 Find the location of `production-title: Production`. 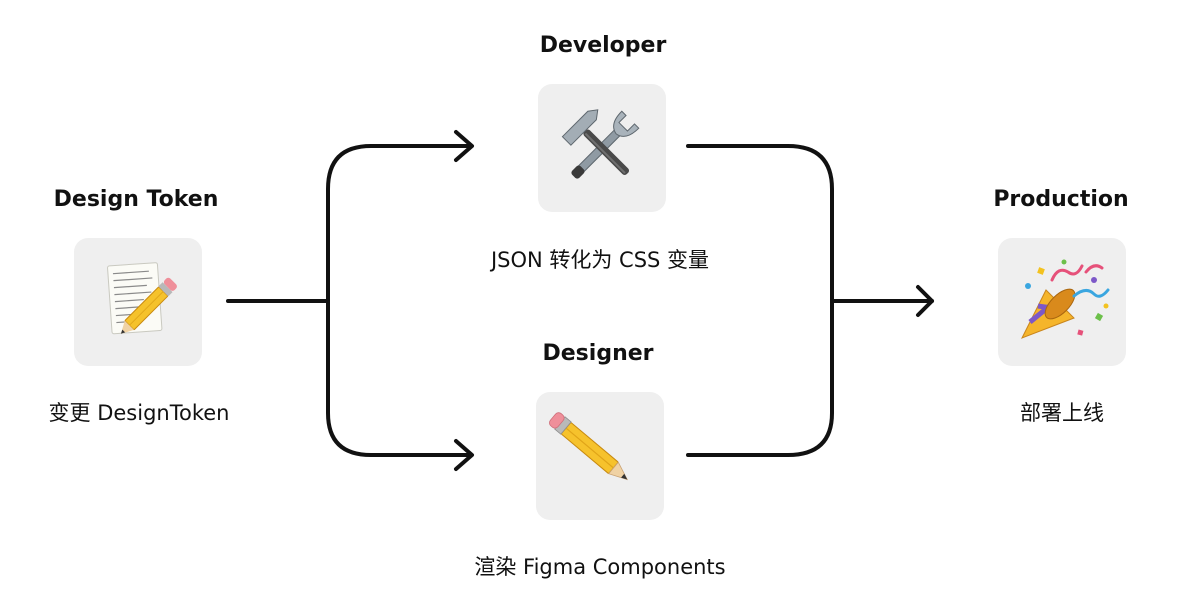

production-title: Production is located at coordinates (1061, 199).